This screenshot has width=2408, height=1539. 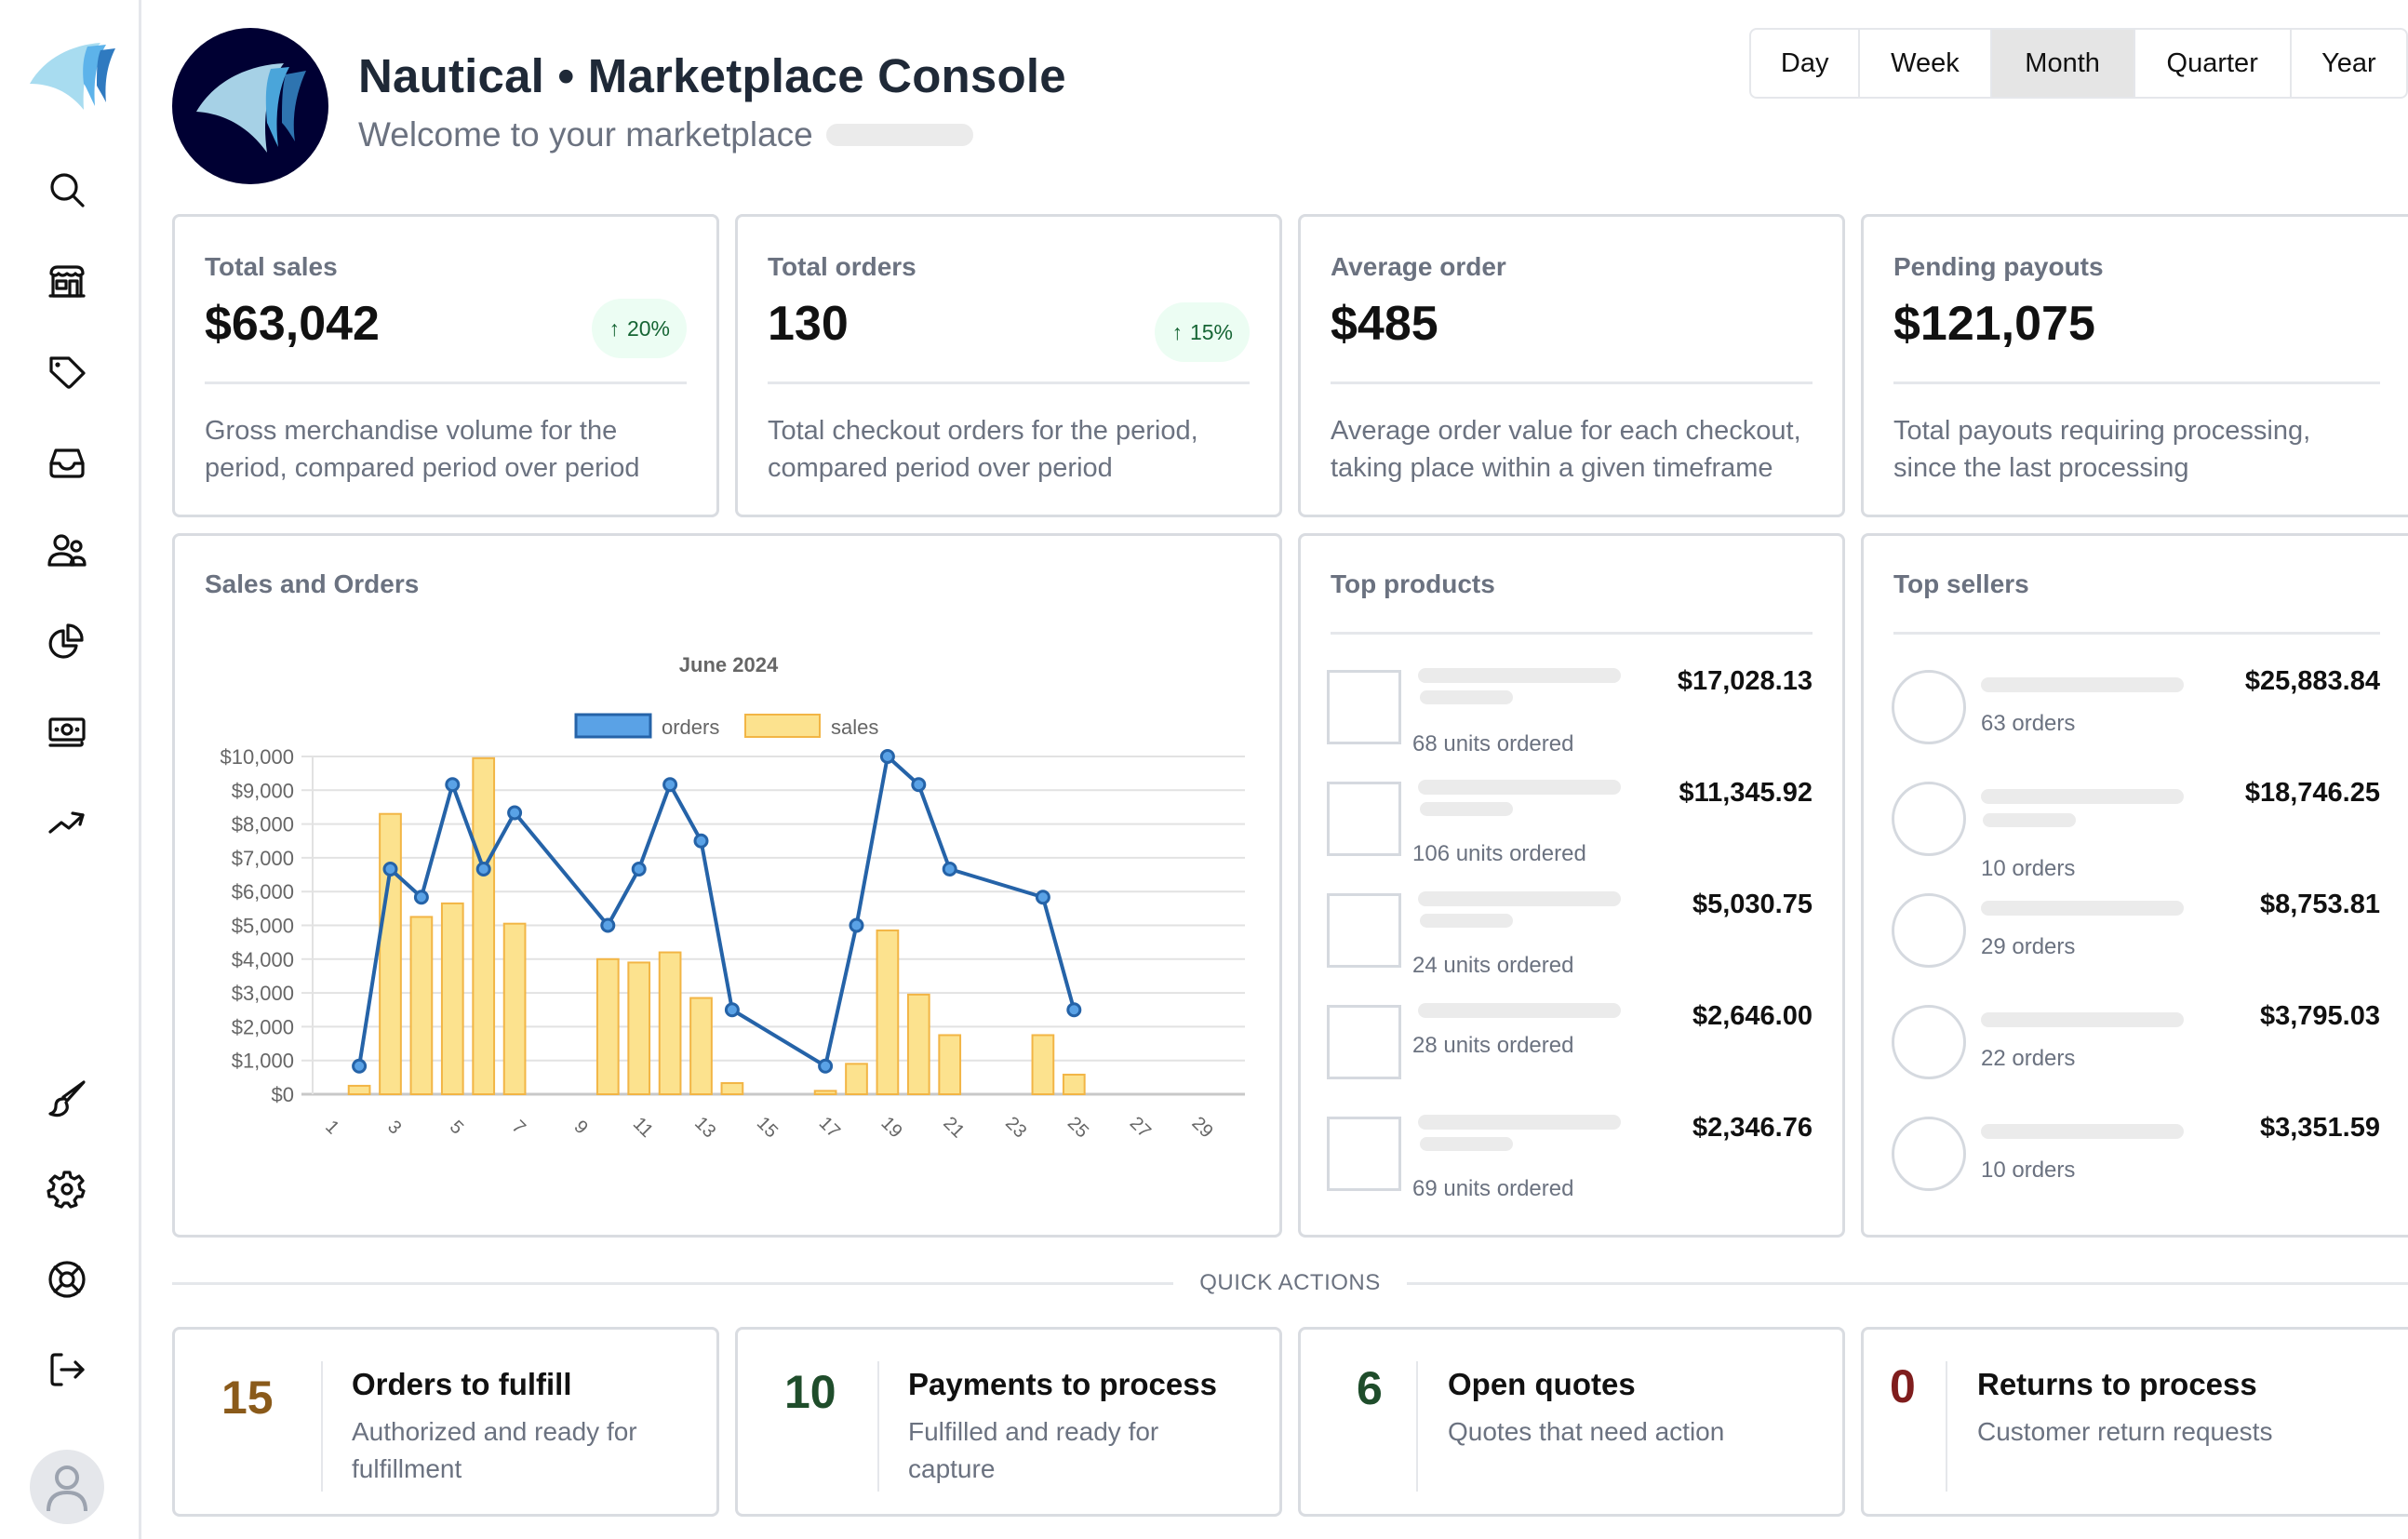 What do you see at coordinates (67, 190) in the screenshot?
I see `search-icon` at bounding box center [67, 190].